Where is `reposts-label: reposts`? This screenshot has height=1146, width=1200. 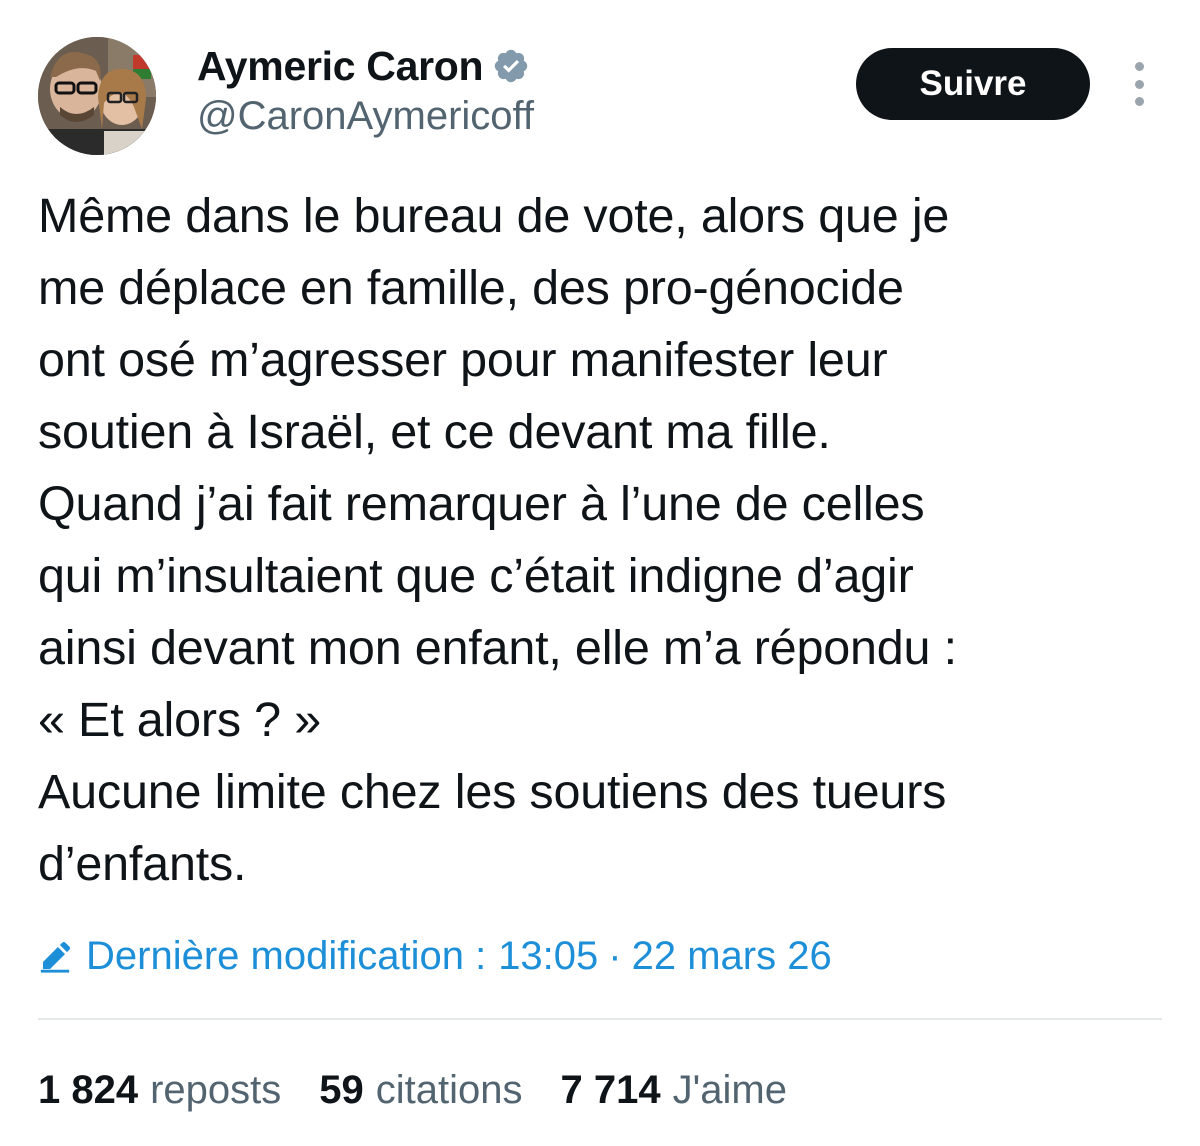
reposts-label: reposts is located at coordinates (216, 1089).